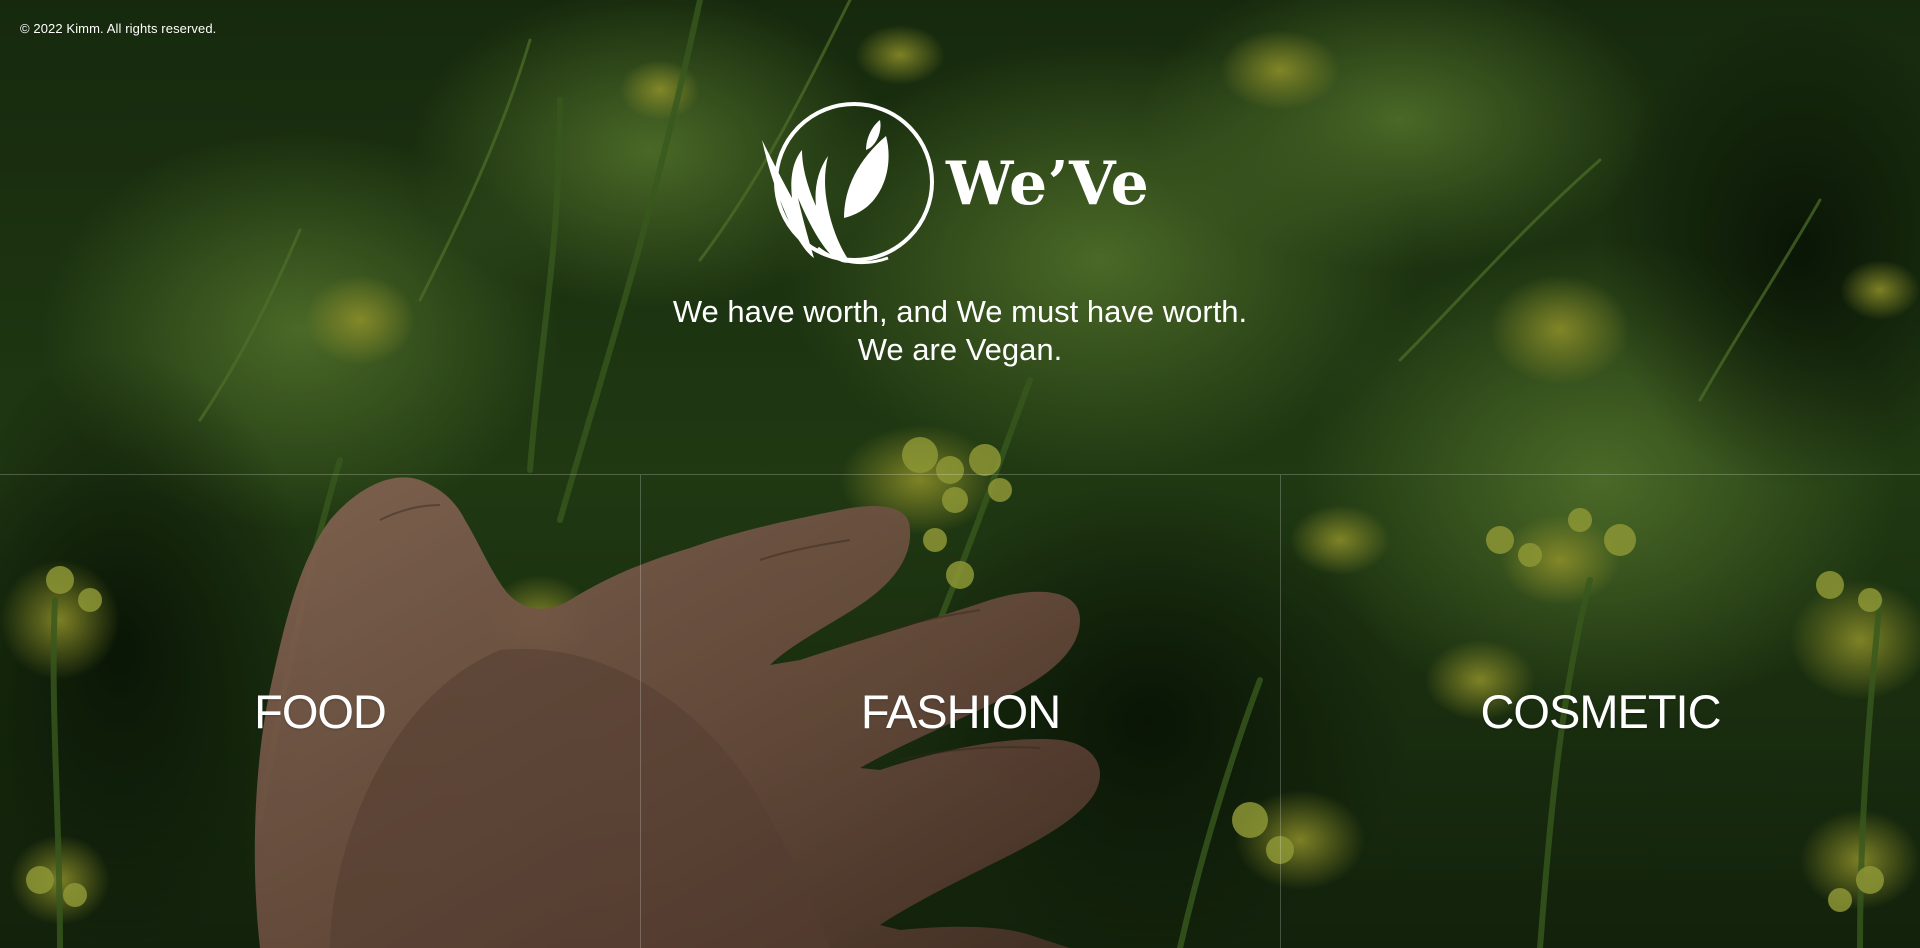 The height and width of the screenshot is (948, 1920). I want to click on category-fashion-label: FASHION, so click(960, 711).